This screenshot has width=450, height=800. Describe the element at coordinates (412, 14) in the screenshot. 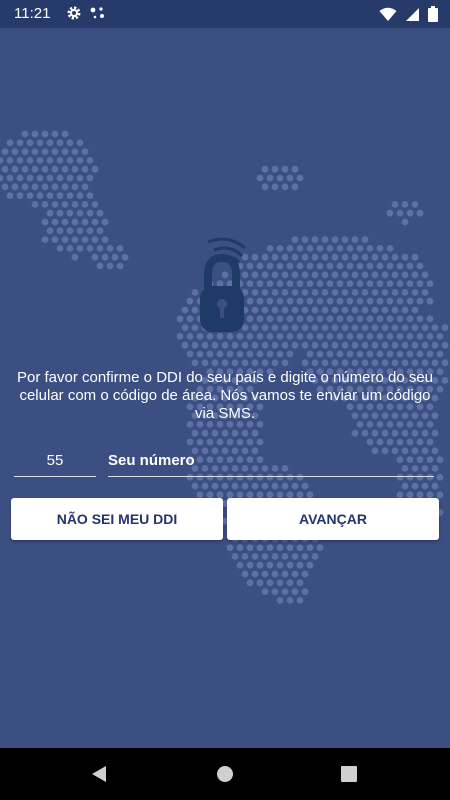

I see `signal-icon` at that location.